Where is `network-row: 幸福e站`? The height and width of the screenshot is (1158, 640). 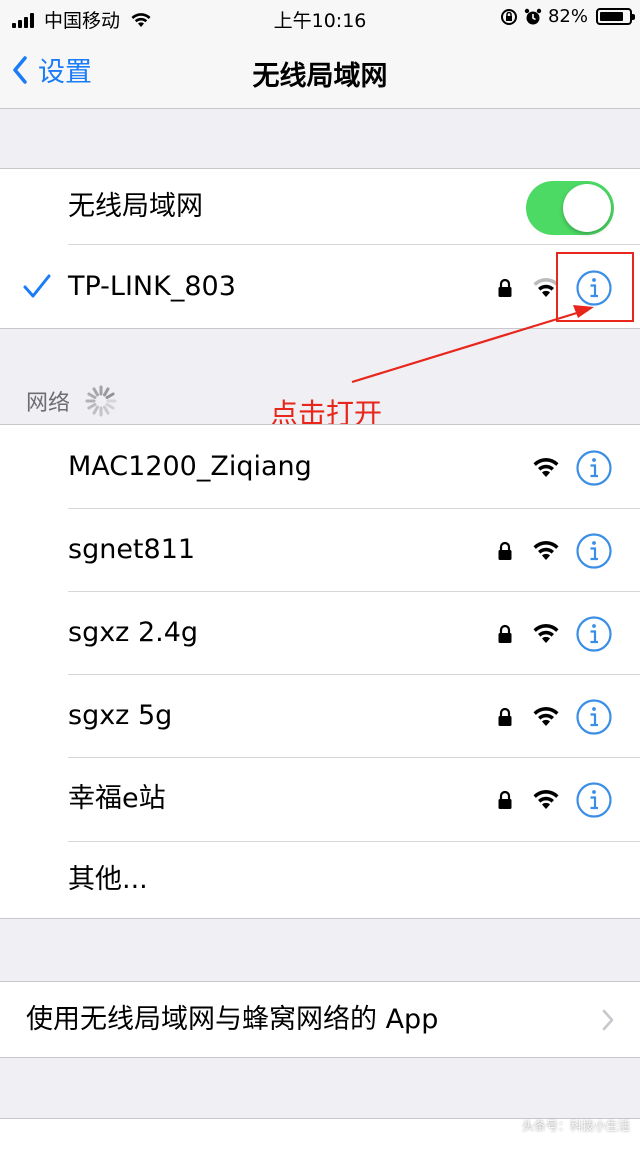 network-row: 幸福e站 is located at coordinates (320, 800).